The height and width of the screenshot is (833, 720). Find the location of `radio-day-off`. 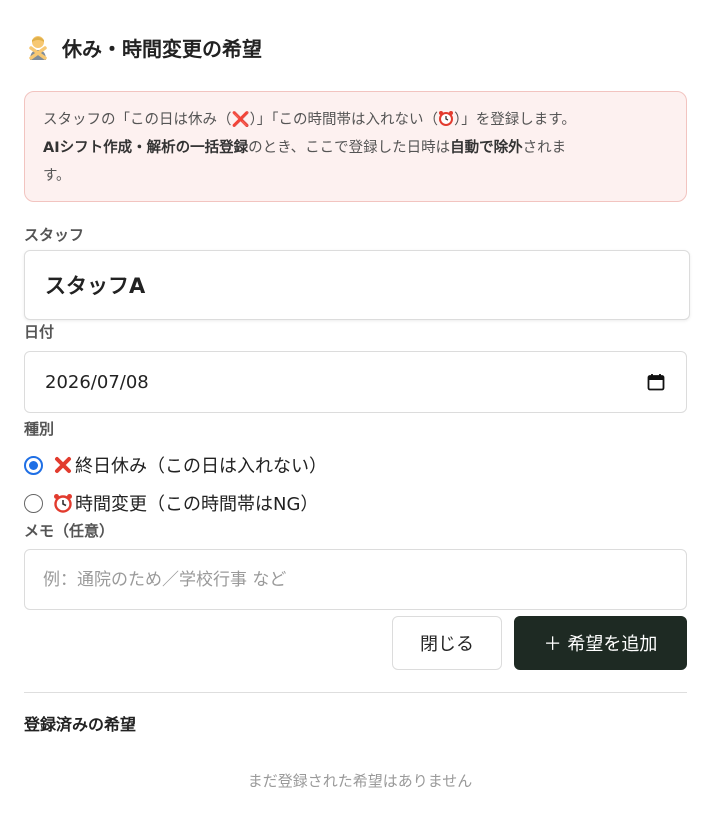

radio-day-off is located at coordinates (33, 465).